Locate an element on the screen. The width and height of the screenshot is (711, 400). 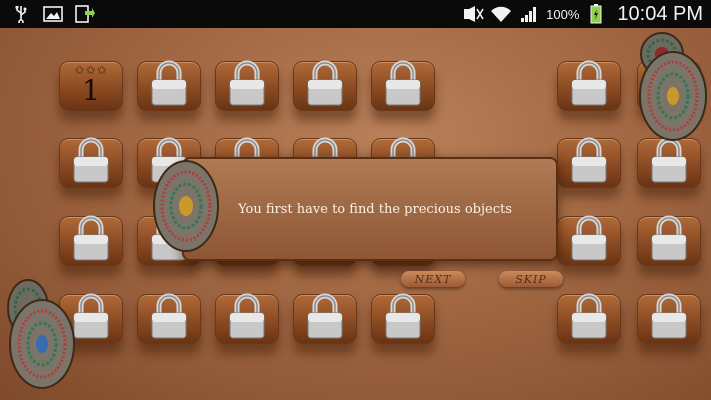
level-1-tile: ✩✩✩ 1 is located at coordinates (91, 86).